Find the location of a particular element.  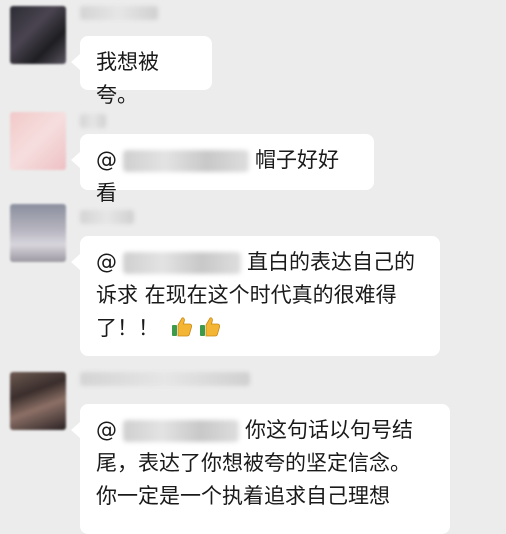

message-line: @ 直白的表达自己的 is located at coordinates (260, 262).